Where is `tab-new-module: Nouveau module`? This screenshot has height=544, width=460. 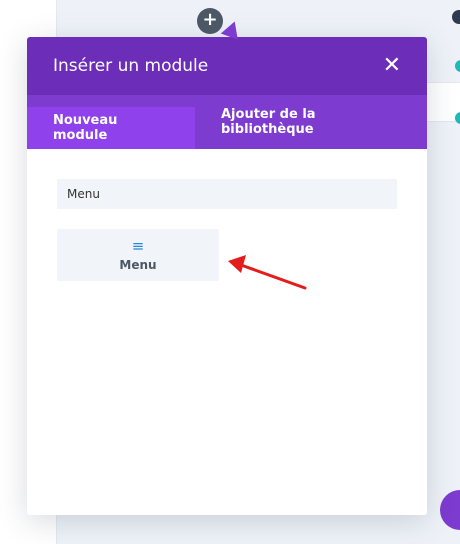 tab-new-module: Nouveau module is located at coordinates (111, 128).